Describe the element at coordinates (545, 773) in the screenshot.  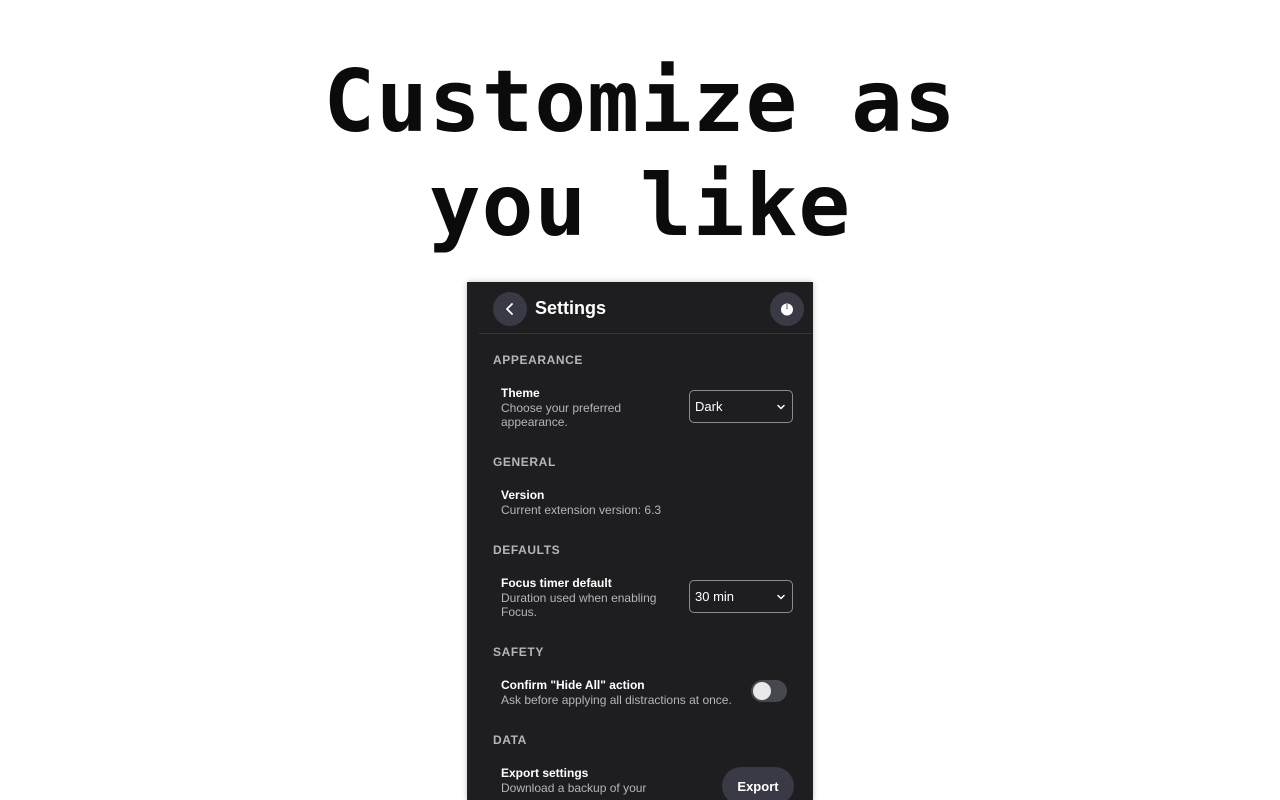
I see `export-settings-title: Export settings` at that location.